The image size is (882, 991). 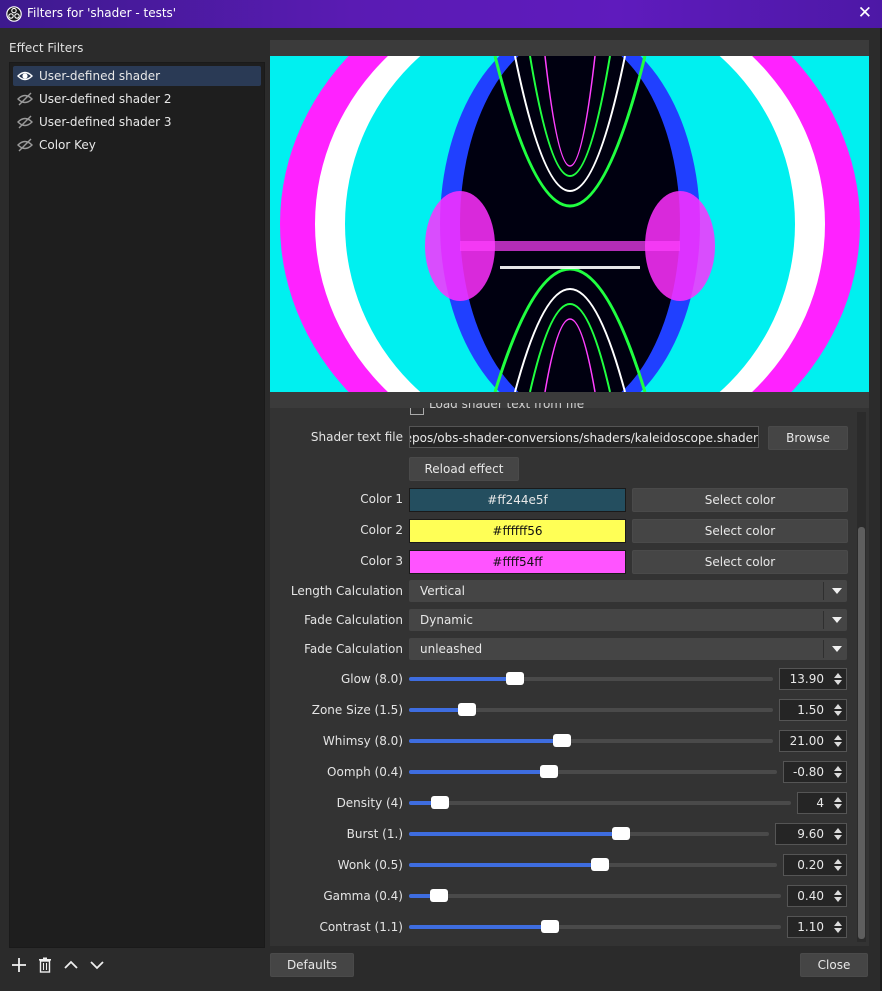 What do you see at coordinates (361, 927) in the screenshot?
I see `slider-label: Contrast (1.1)` at bounding box center [361, 927].